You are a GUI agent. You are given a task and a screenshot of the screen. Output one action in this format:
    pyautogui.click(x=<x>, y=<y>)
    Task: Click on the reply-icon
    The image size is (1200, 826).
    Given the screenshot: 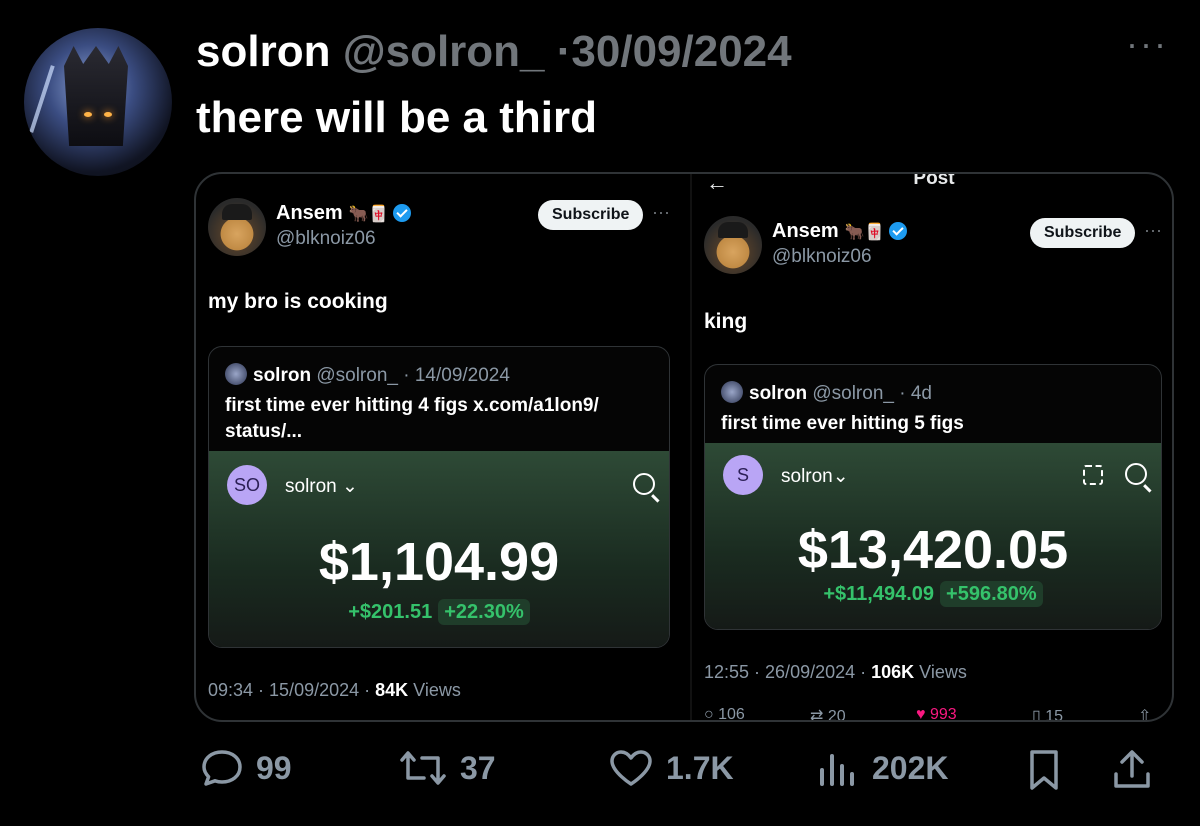 What is the action you would take?
    pyautogui.click(x=222, y=768)
    